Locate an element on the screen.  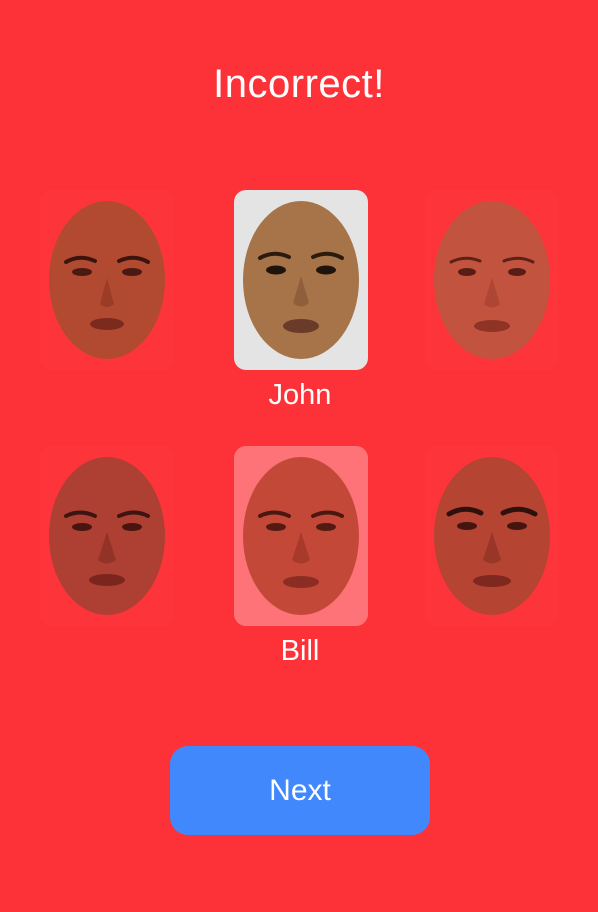
face-photo-3-icon is located at coordinates (492, 280).